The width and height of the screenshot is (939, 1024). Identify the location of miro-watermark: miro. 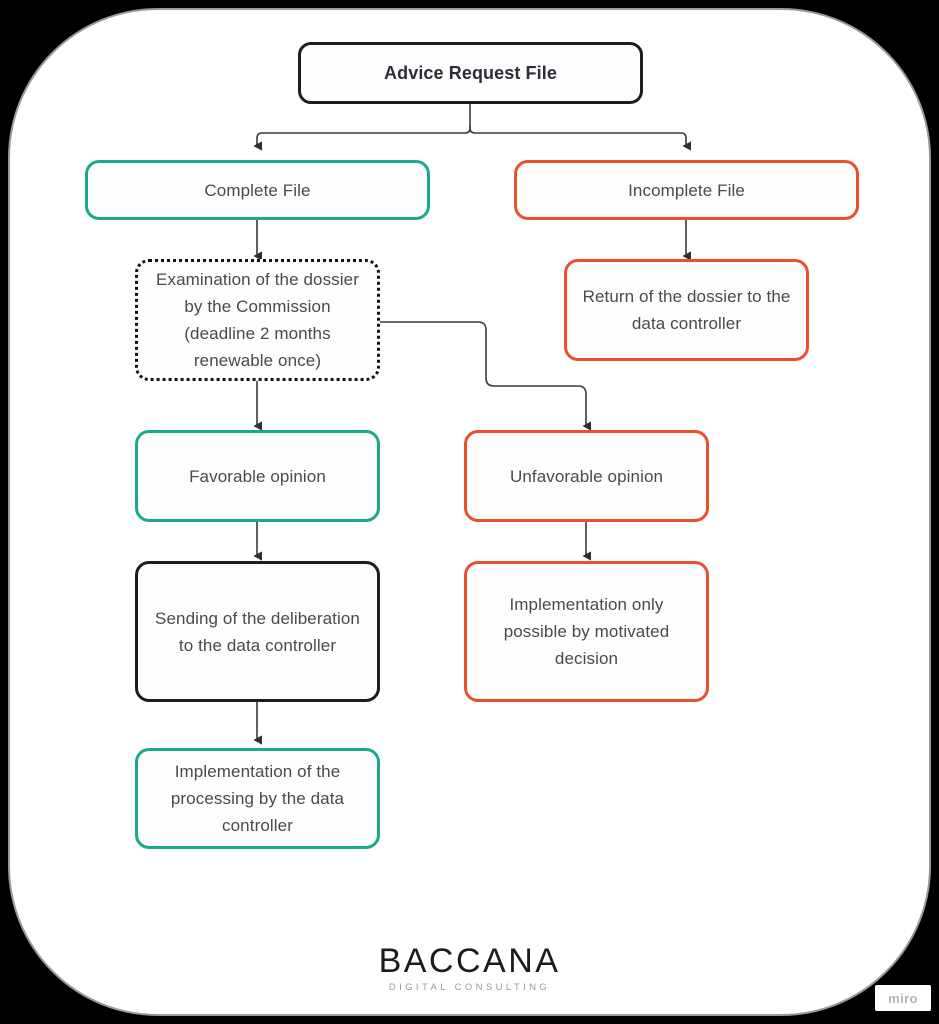
(903, 998).